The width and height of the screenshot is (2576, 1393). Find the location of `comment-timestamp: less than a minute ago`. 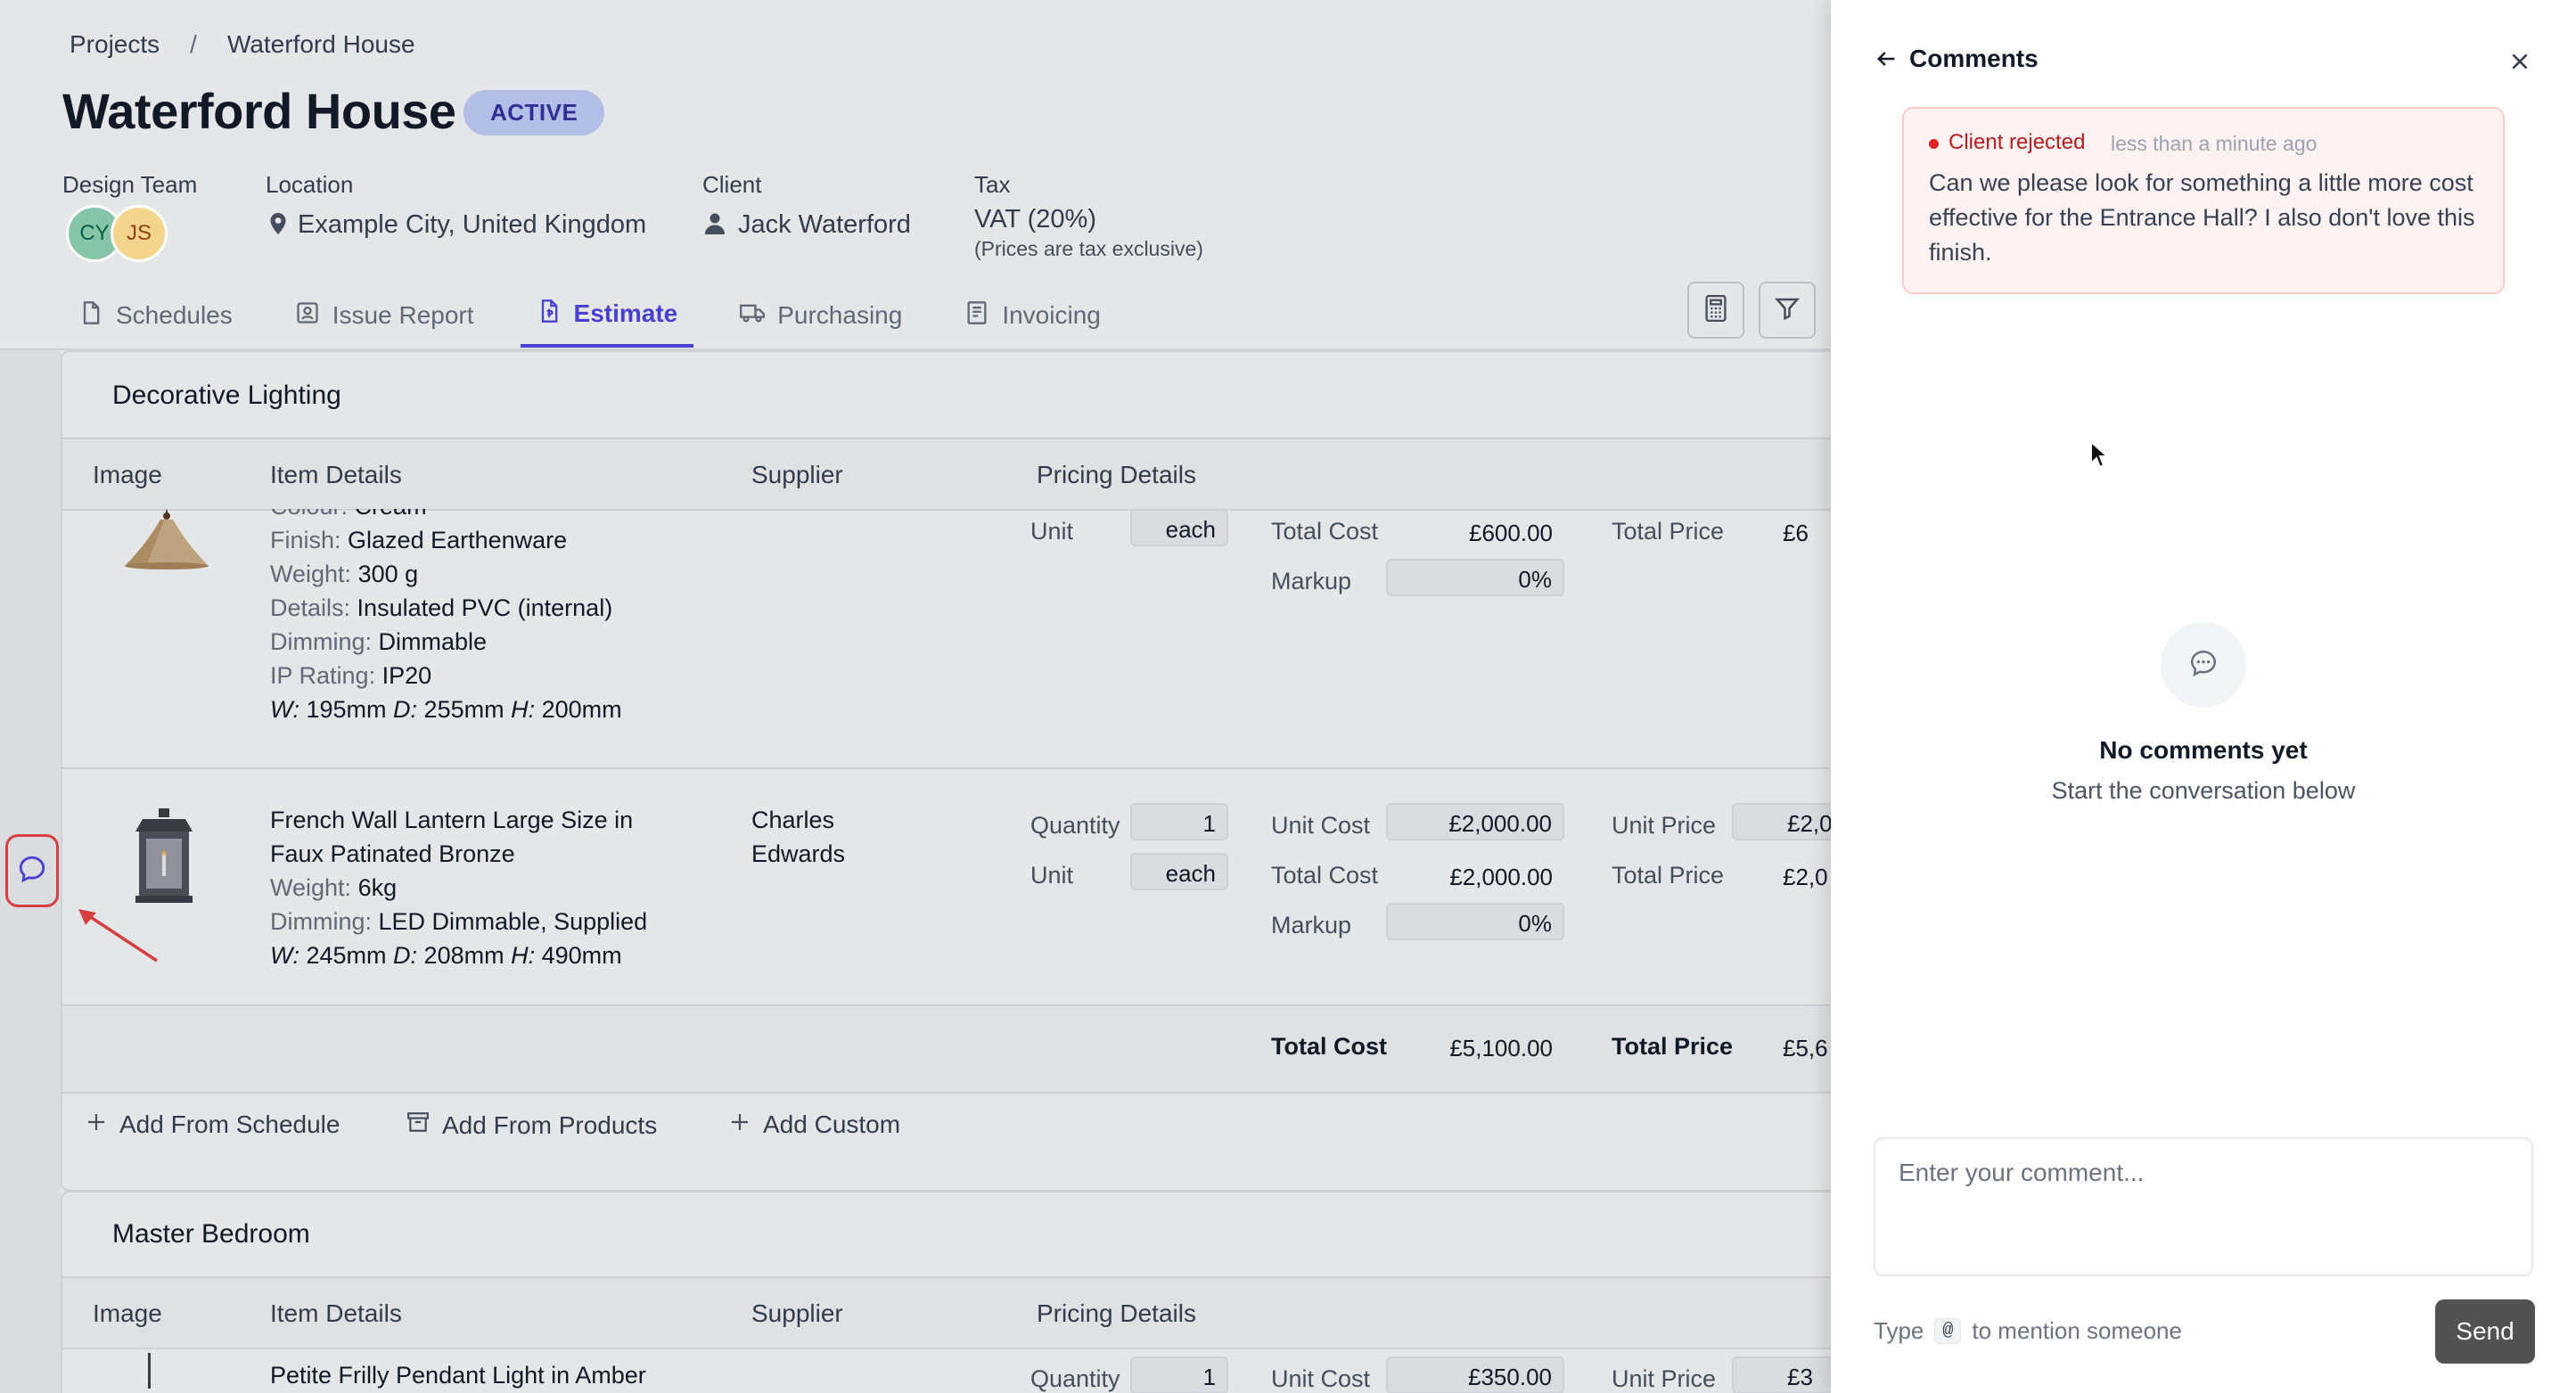

comment-timestamp: less than a minute ago is located at coordinates (2215, 143).